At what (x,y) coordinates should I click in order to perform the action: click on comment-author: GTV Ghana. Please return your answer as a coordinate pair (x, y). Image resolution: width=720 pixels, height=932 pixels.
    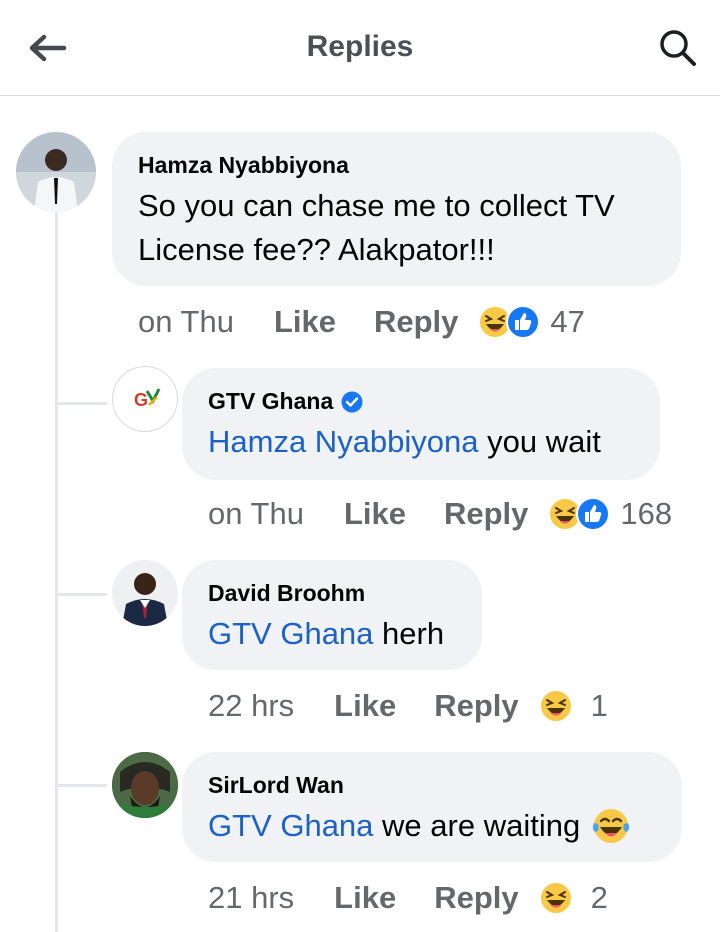
    Looking at the image, I should click on (270, 401).